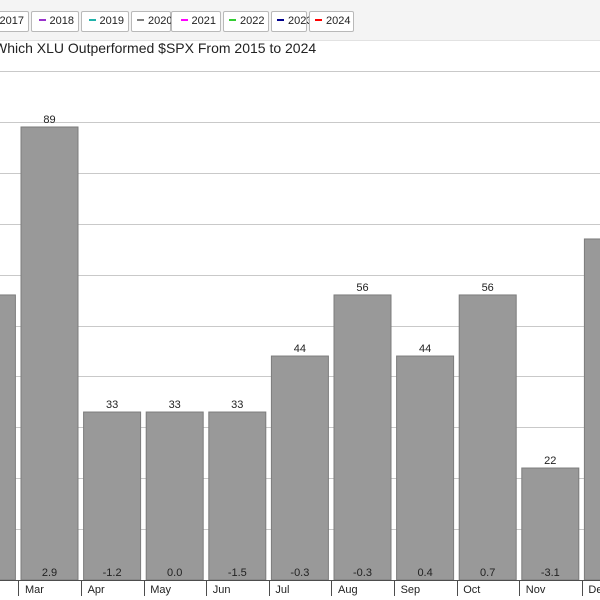 The width and height of the screenshot is (600, 600). I want to click on x-tick-label: Mar, so click(34, 590).